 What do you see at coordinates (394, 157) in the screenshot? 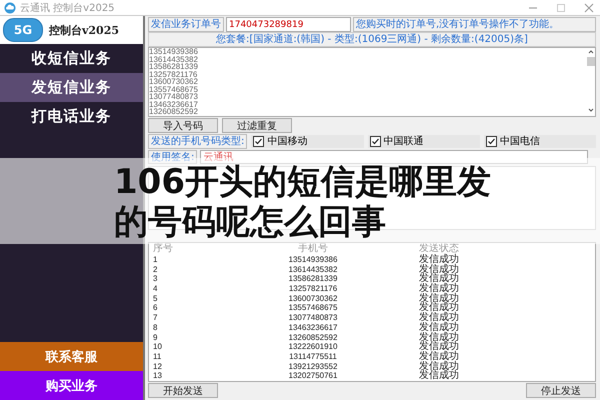
I see `signature-field: 云通讯` at bounding box center [394, 157].